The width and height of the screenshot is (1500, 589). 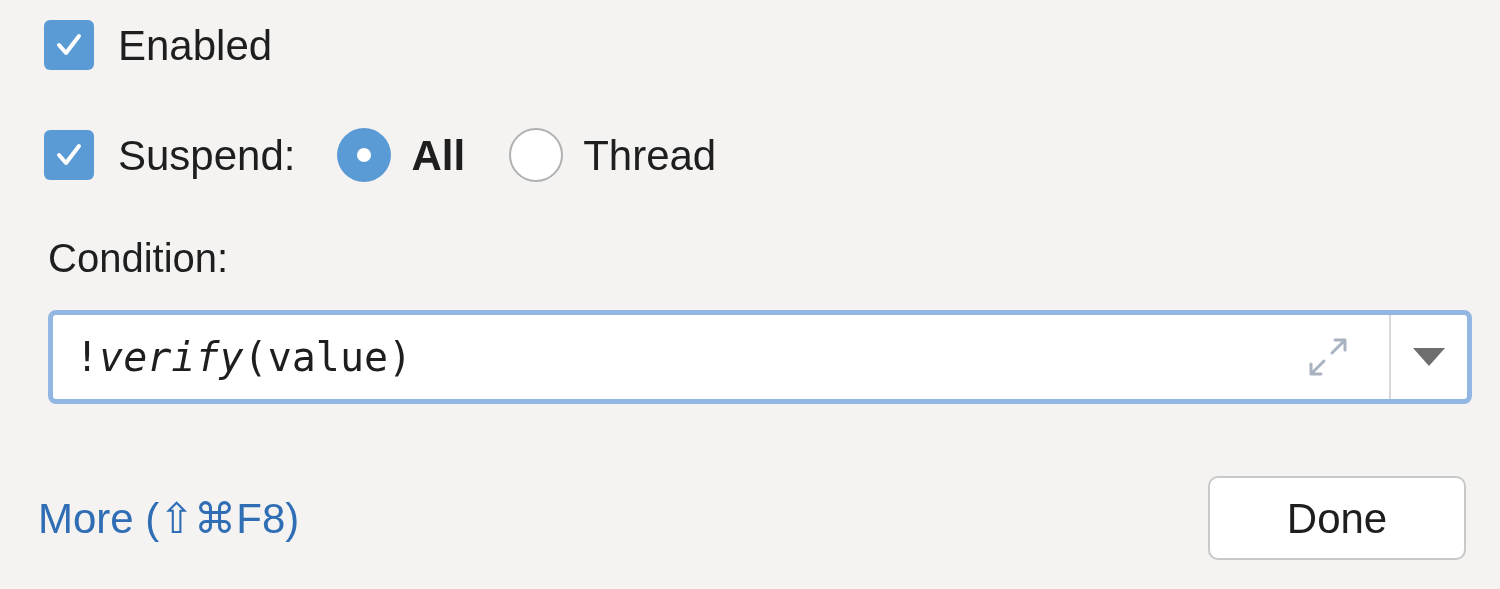 What do you see at coordinates (138, 258) in the screenshot?
I see `field-label: Condition:` at bounding box center [138, 258].